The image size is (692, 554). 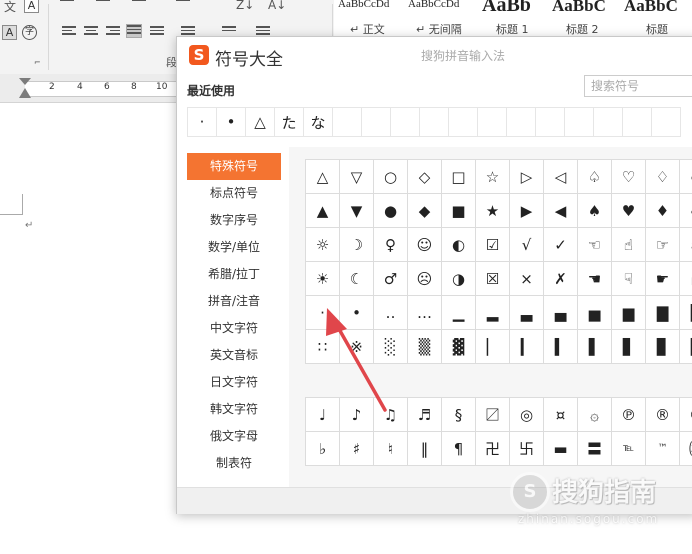 I want to click on sogou-watermark: S 搜狗指南 zhinan.sogou.com, so click(x=601, y=497).